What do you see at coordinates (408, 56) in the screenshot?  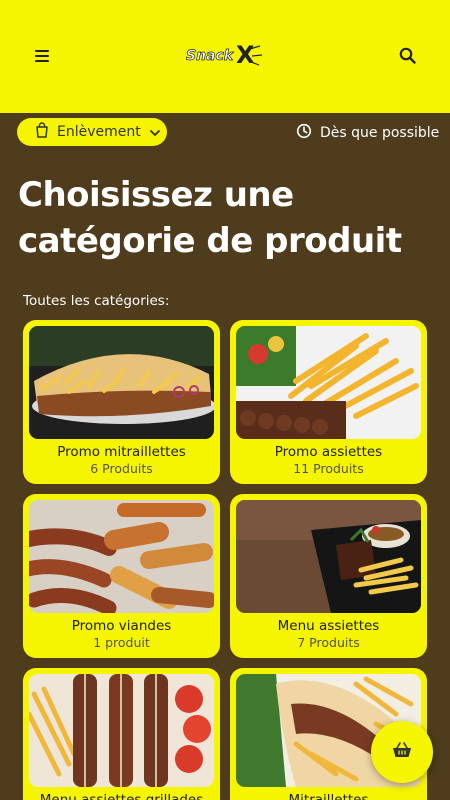 I see `search-icon` at bounding box center [408, 56].